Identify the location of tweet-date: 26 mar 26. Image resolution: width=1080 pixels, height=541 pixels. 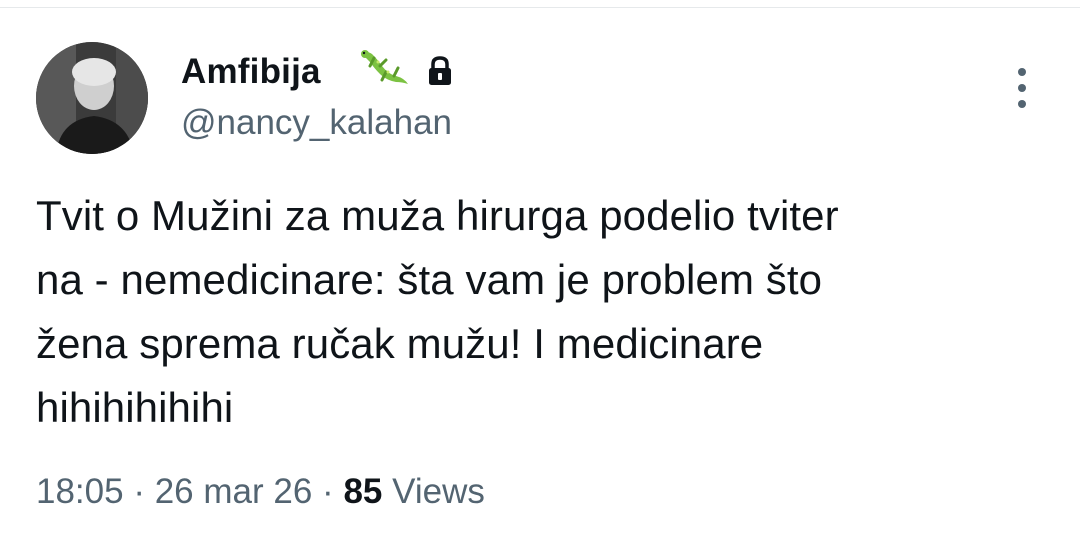
(234, 491).